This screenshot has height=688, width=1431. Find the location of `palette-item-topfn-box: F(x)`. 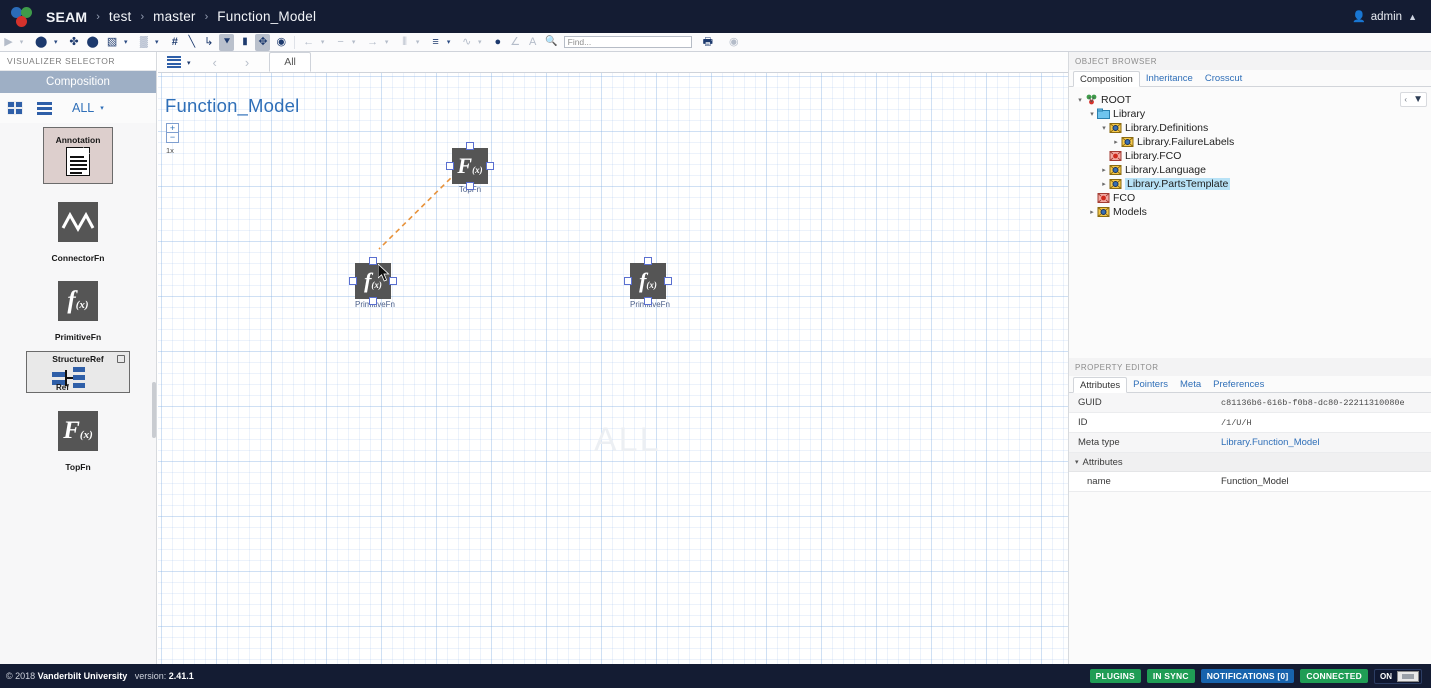

palette-item-topfn-box: F(x) is located at coordinates (78, 430).